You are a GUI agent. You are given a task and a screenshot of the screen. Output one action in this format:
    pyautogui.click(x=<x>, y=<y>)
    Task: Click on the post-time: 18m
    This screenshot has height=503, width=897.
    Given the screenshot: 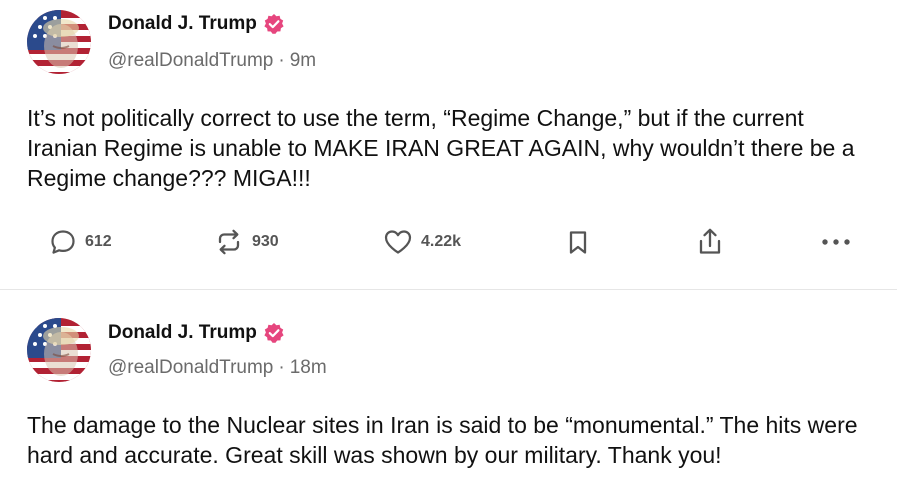 What is the action you would take?
    pyautogui.click(x=308, y=367)
    